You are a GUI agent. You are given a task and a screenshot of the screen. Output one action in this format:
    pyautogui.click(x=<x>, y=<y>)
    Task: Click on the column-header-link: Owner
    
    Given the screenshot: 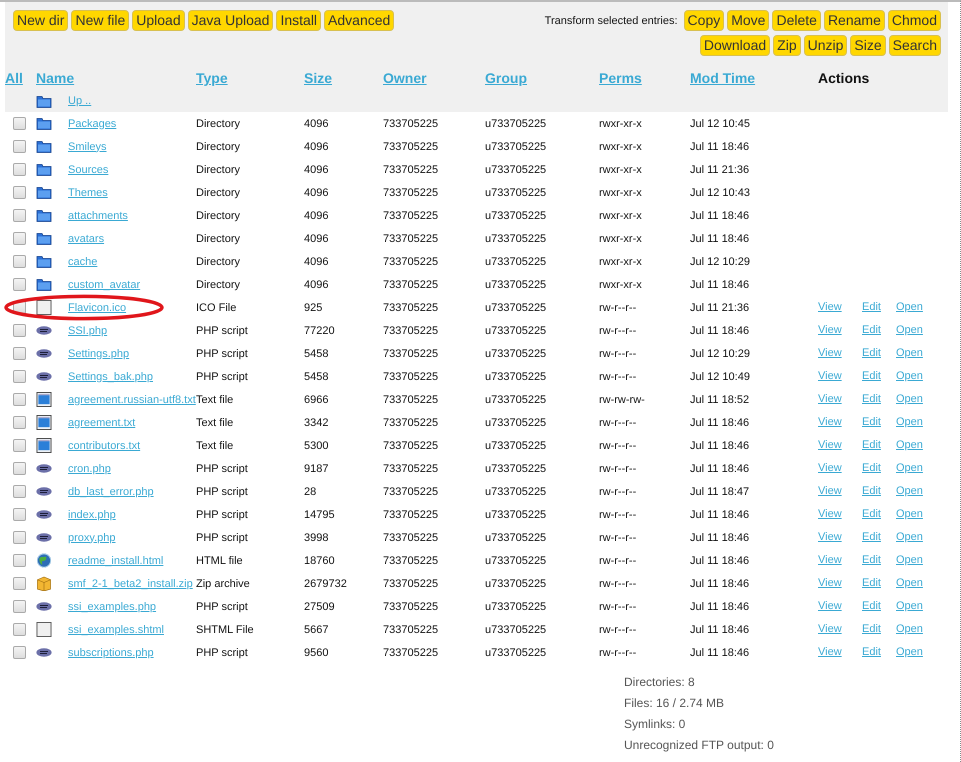 What is the action you would take?
    pyautogui.click(x=434, y=78)
    